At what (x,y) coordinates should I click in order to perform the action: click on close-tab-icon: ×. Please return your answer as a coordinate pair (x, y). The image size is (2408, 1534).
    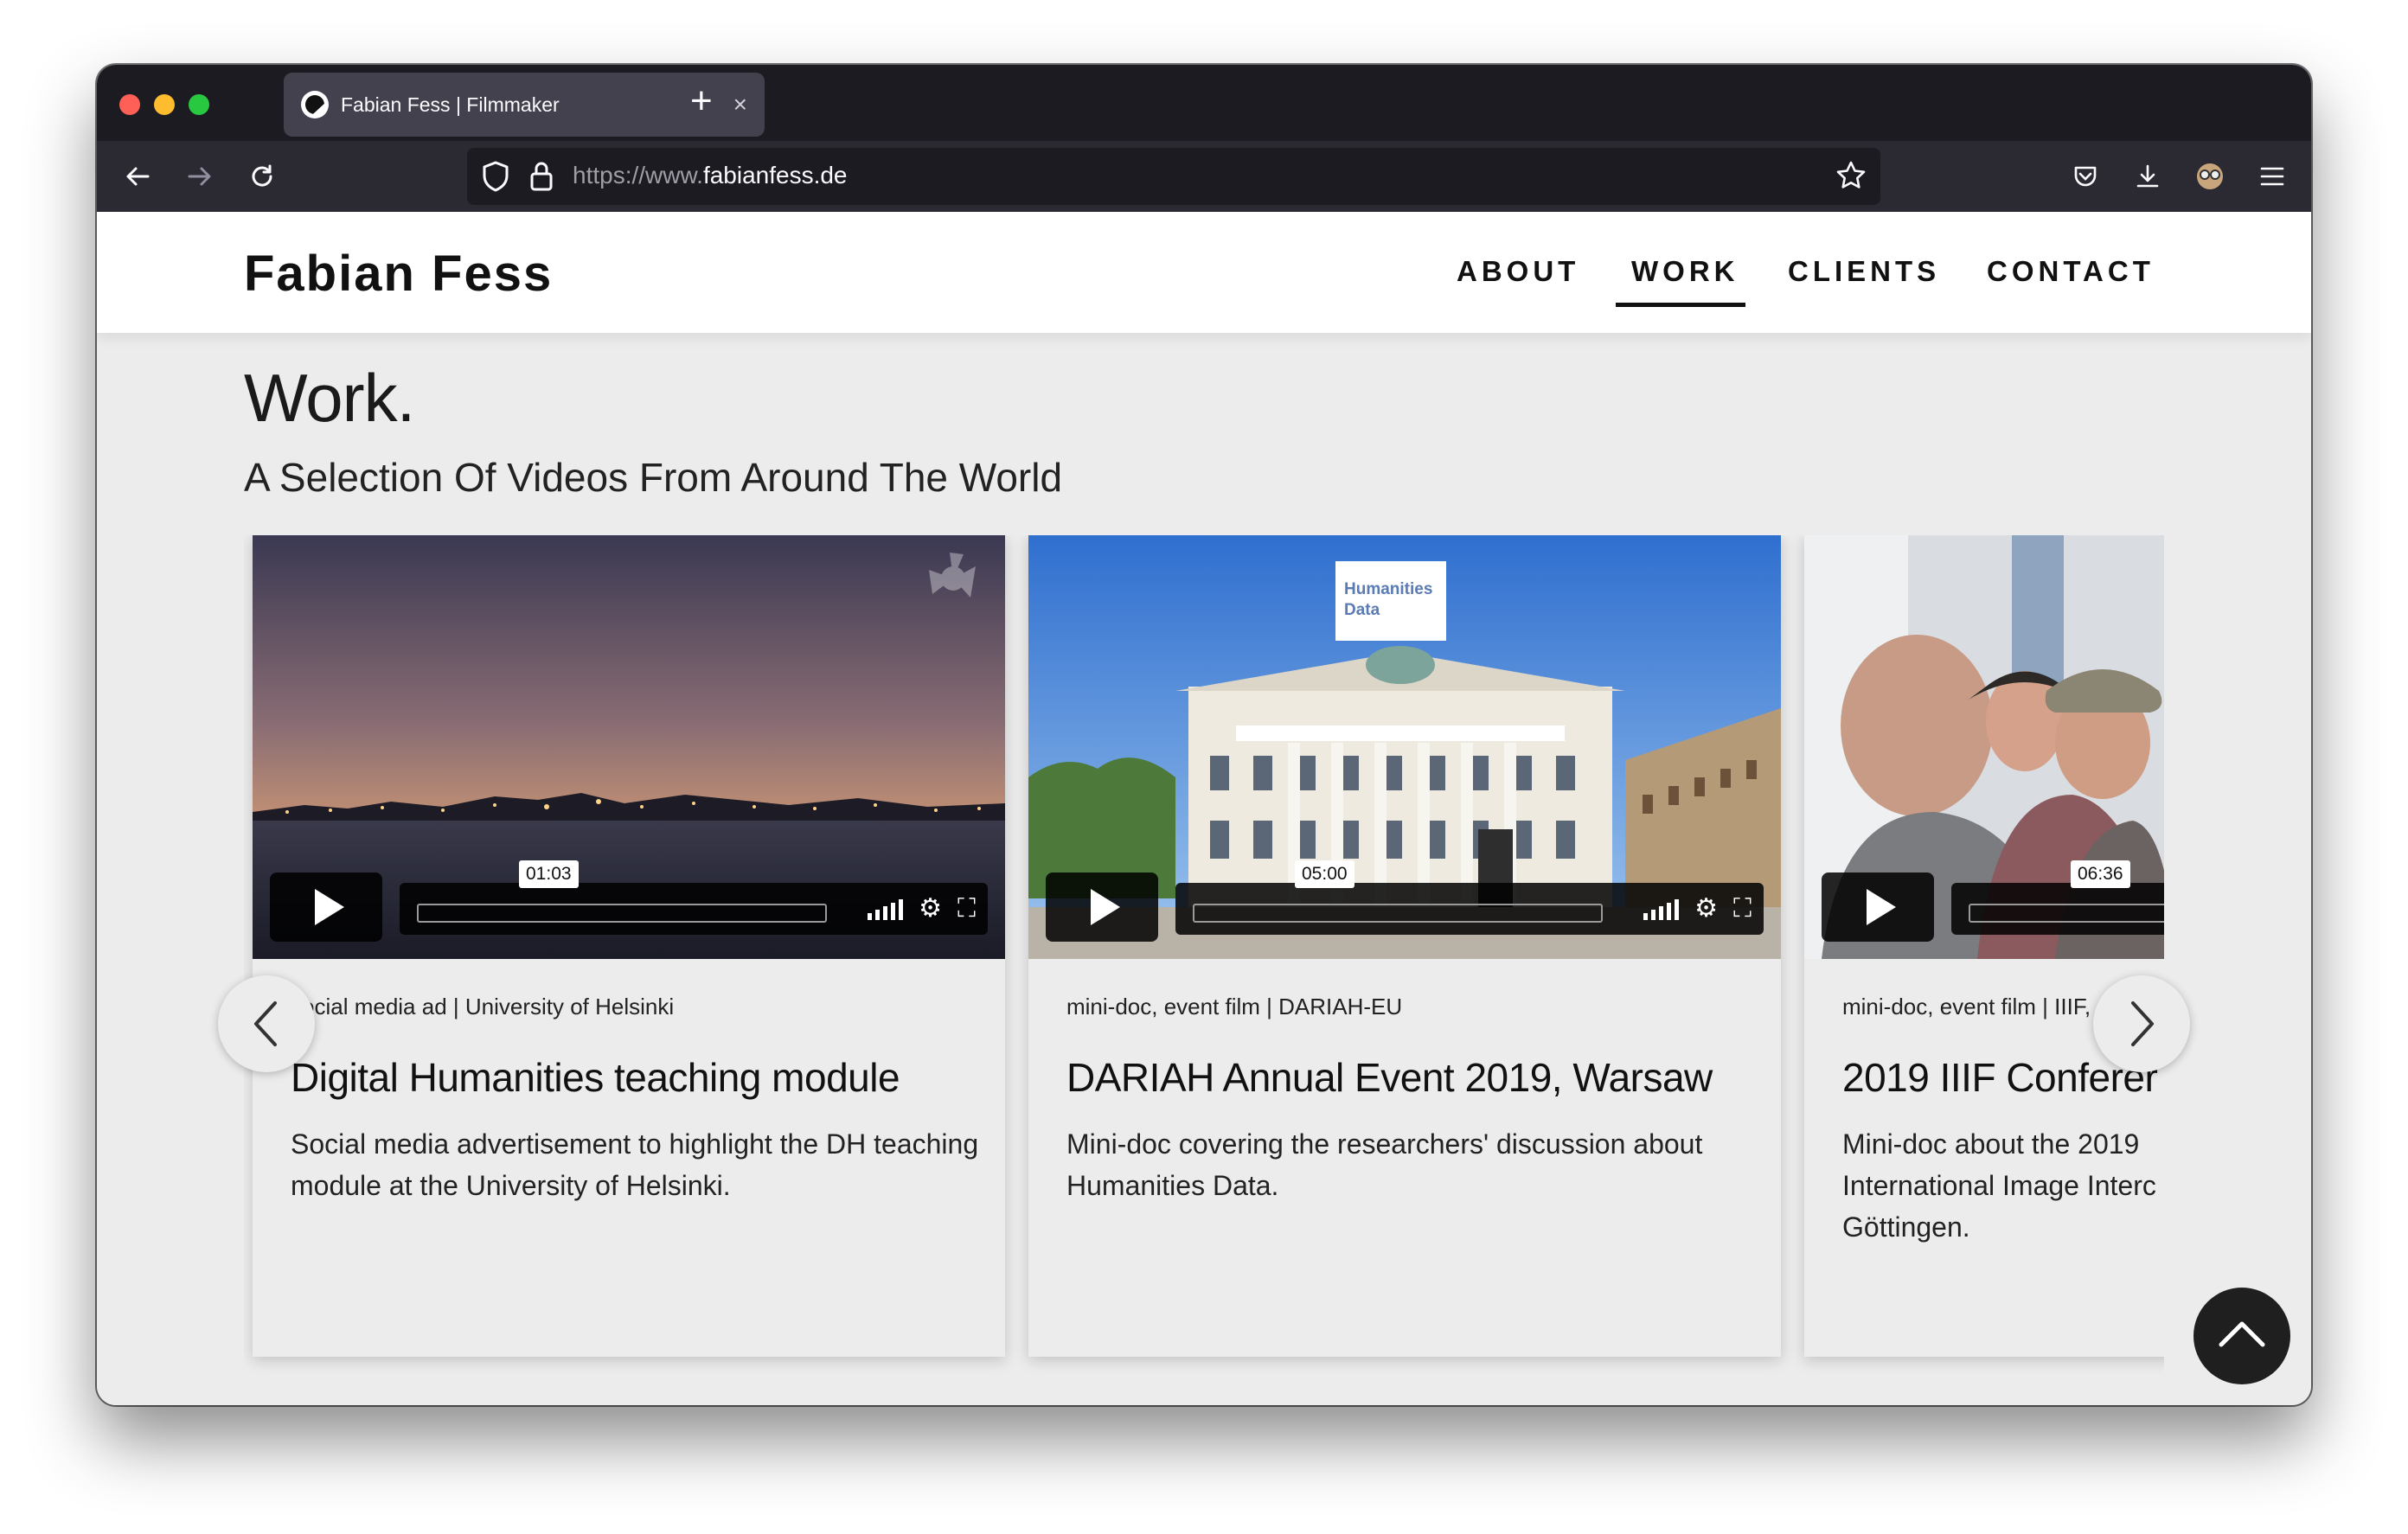
    Looking at the image, I should click on (740, 105).